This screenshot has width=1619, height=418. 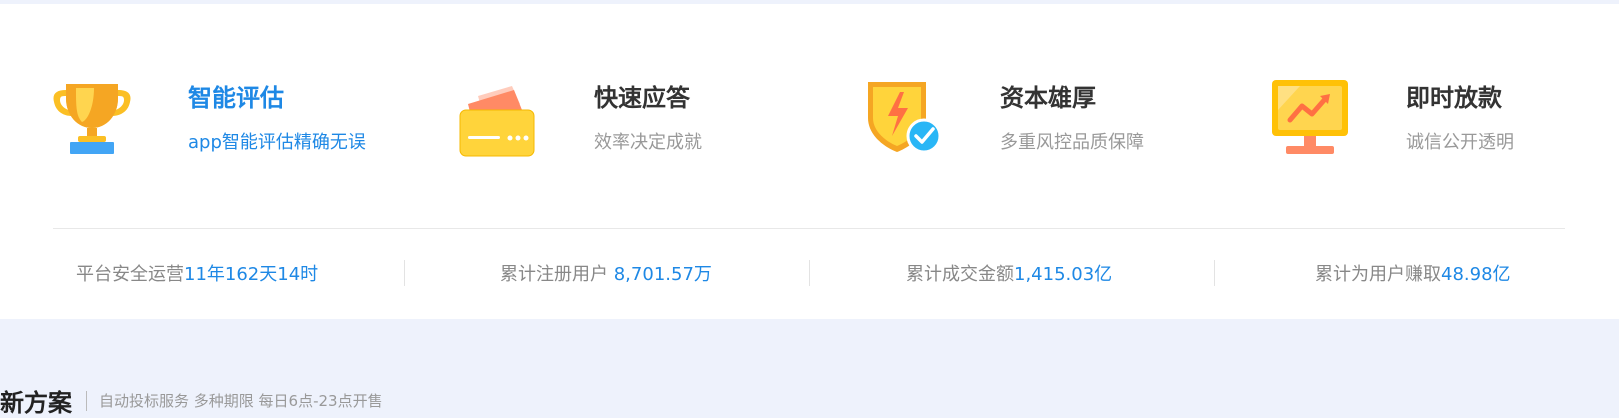 I want to click on feature-title: 即时放款, so click(x=1454, y=98).